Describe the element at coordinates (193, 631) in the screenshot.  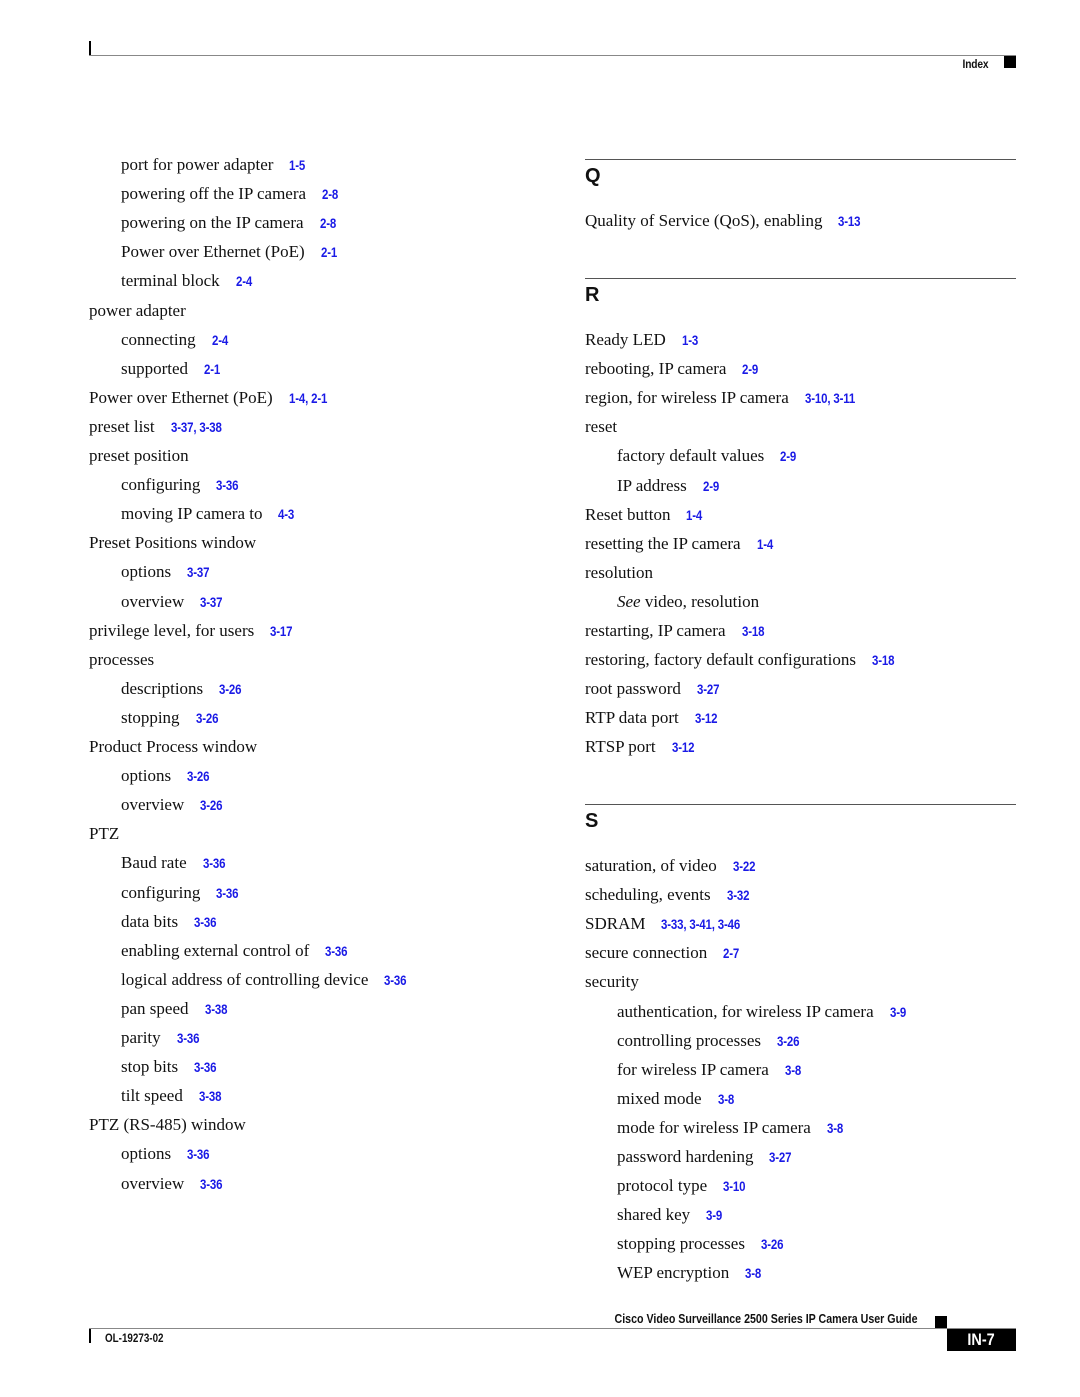
I see `index-entry: privilege level, for users 3-17` at that location.